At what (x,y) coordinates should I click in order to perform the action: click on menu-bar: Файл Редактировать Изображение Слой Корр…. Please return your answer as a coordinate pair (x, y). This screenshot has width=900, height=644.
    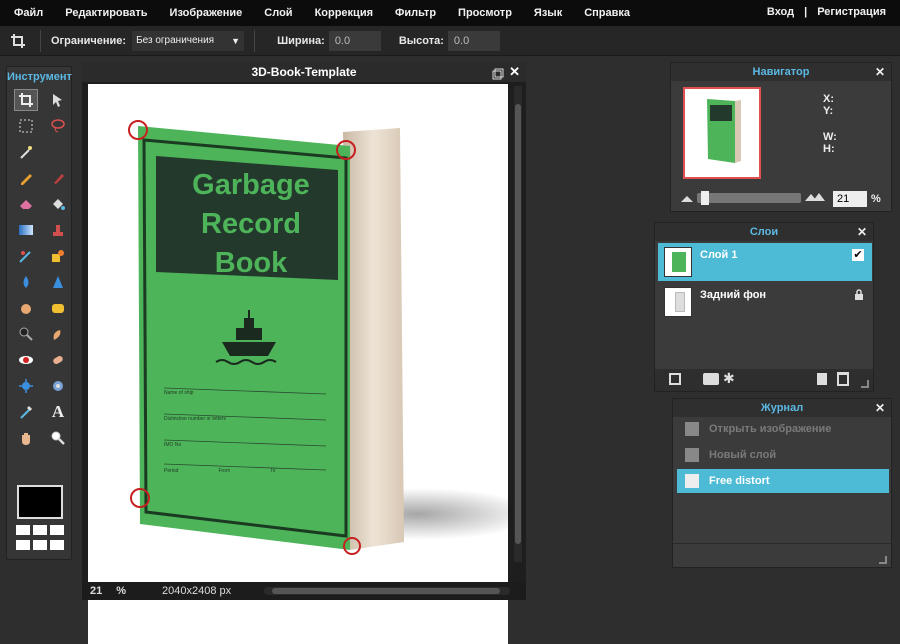
    Looking at the image, I should click on (450, 13).